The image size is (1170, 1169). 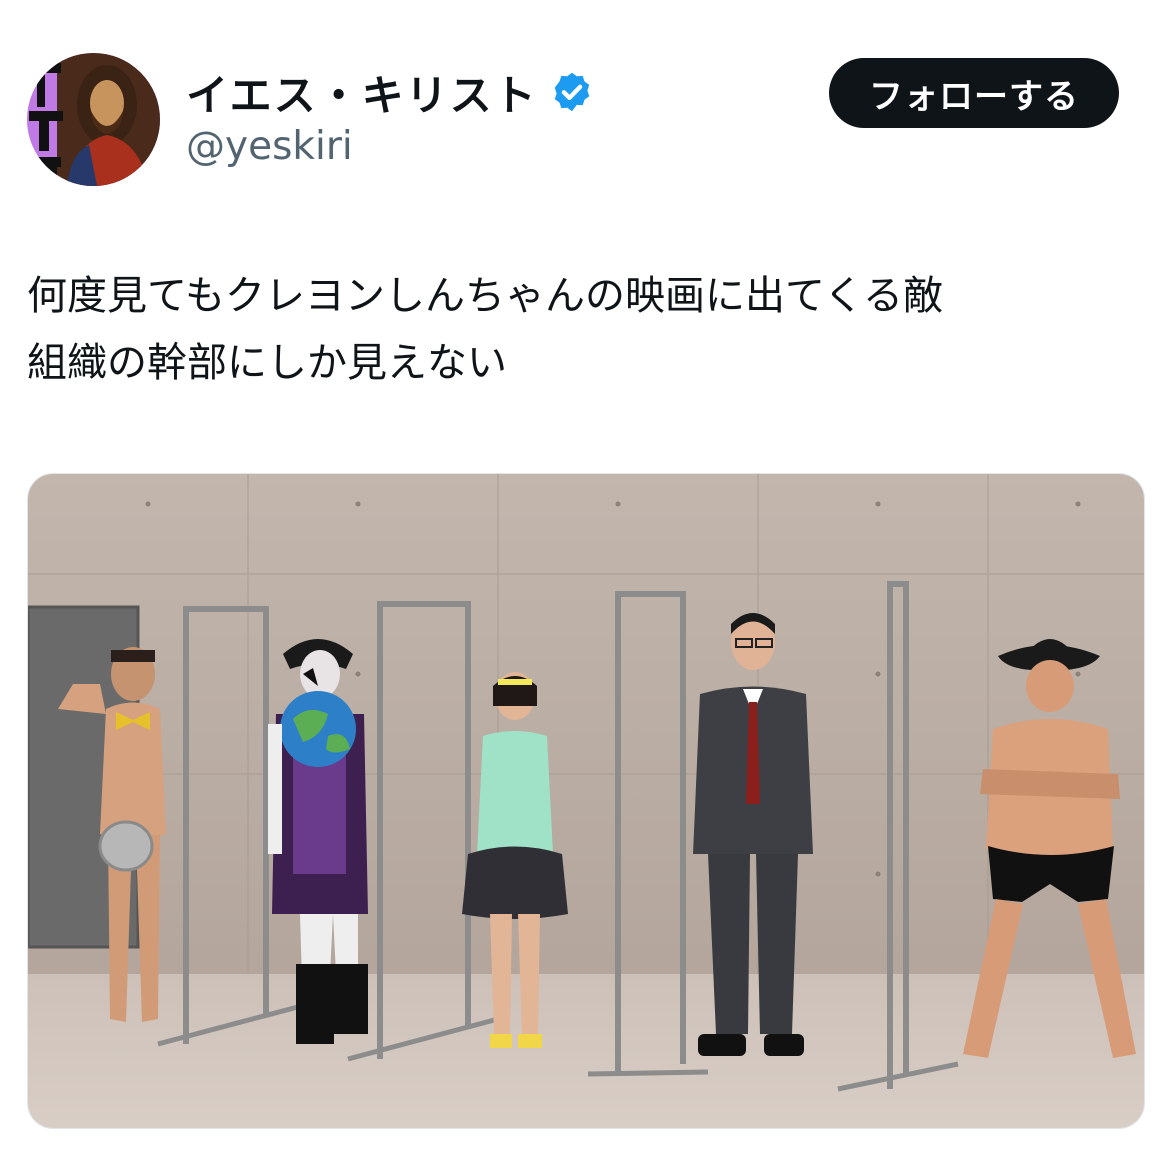 I want to click on author-avatar, so click(x=93, y=119).